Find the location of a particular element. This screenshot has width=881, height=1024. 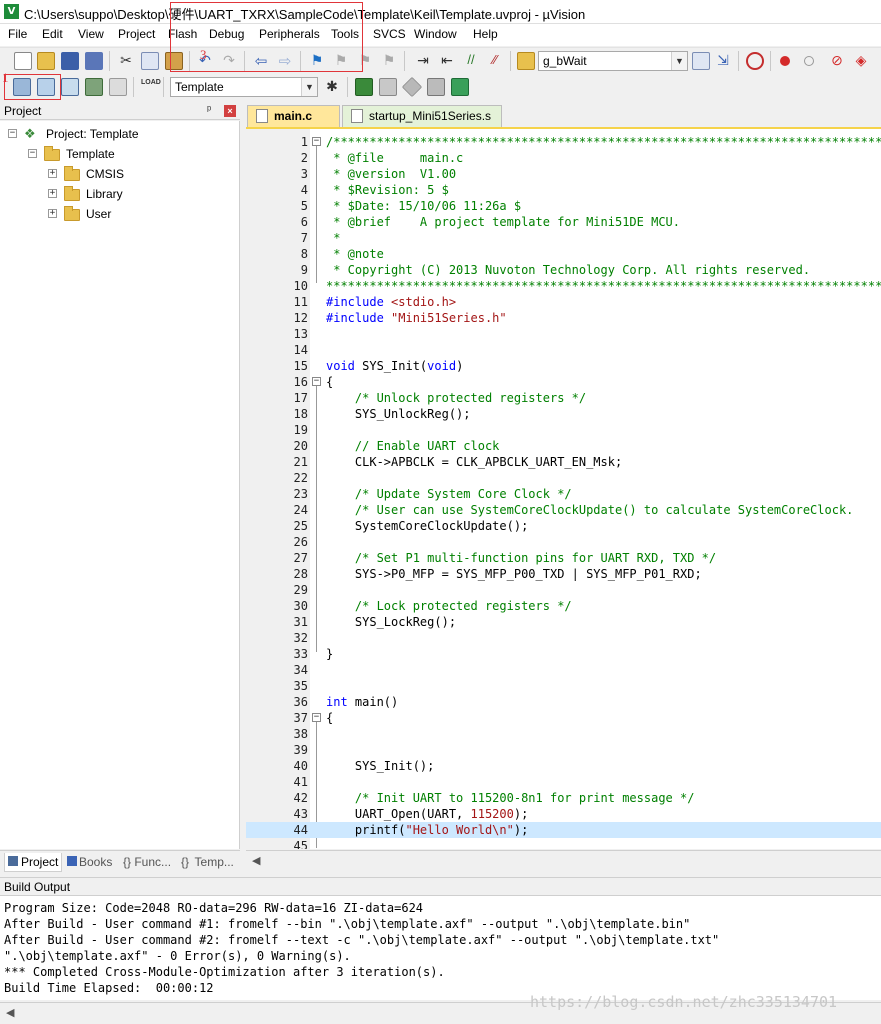

disable-breakpoint-icon is located at coordinates (809, 61).